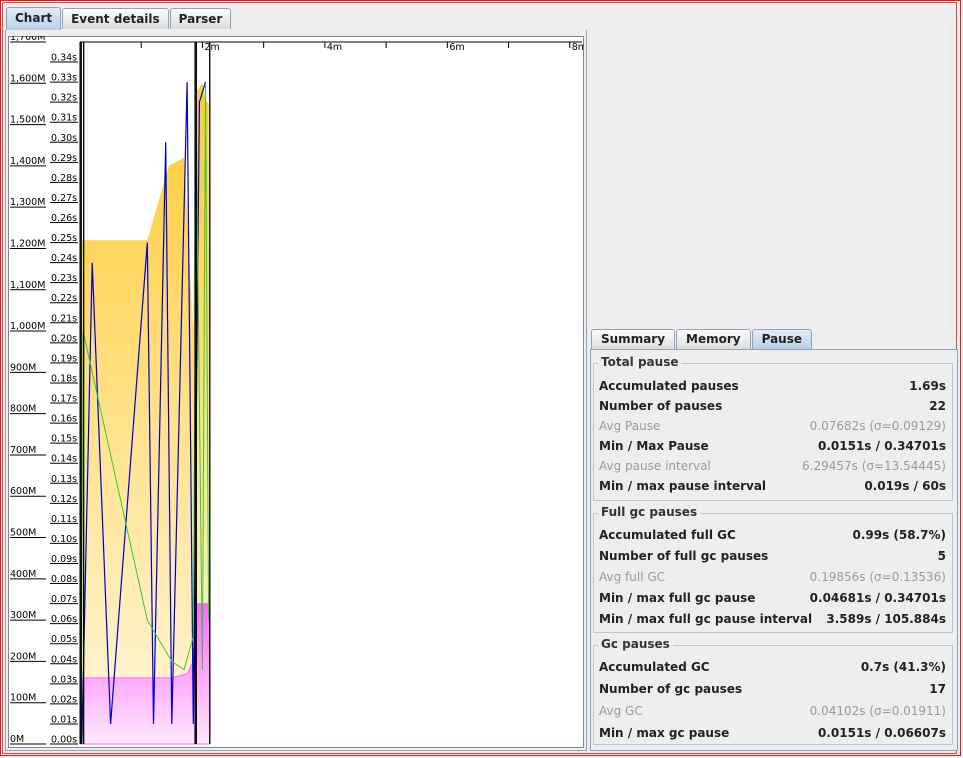 The width and height of the screenshot is (963, 758). What do you see at coordinates (64, 499) in the screenshot?
I see `pause-tick-label: 0.12s` at bounding box center [64, 499].